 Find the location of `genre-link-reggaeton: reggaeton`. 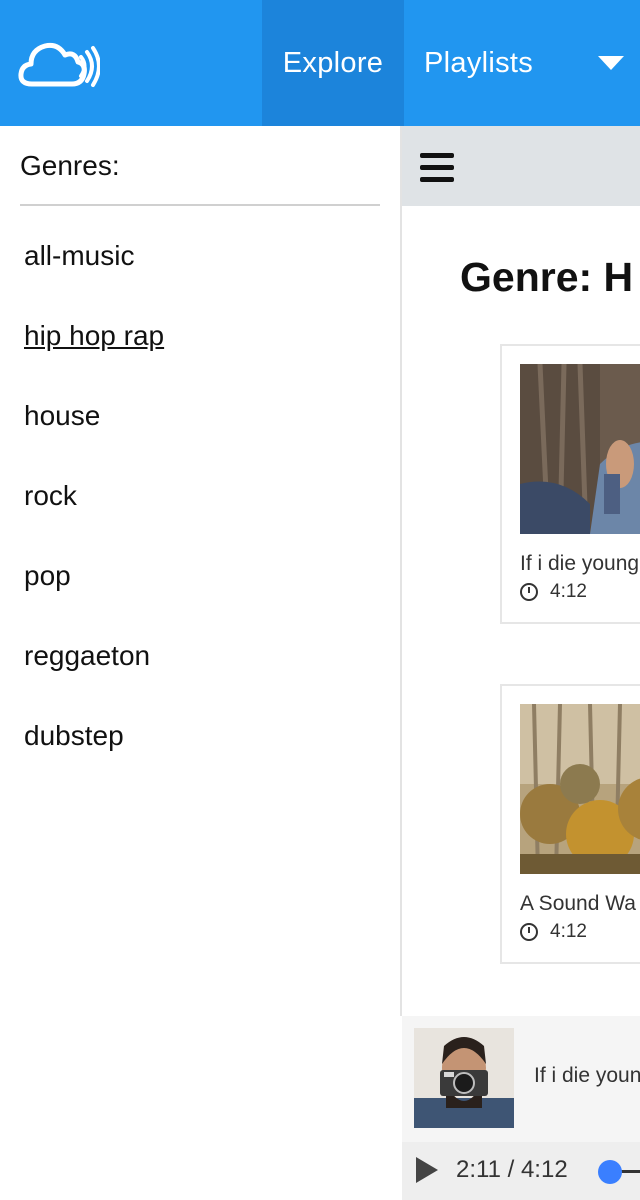

genre-link-reggaeton: reggaeton is located at coordinates (94, 680).